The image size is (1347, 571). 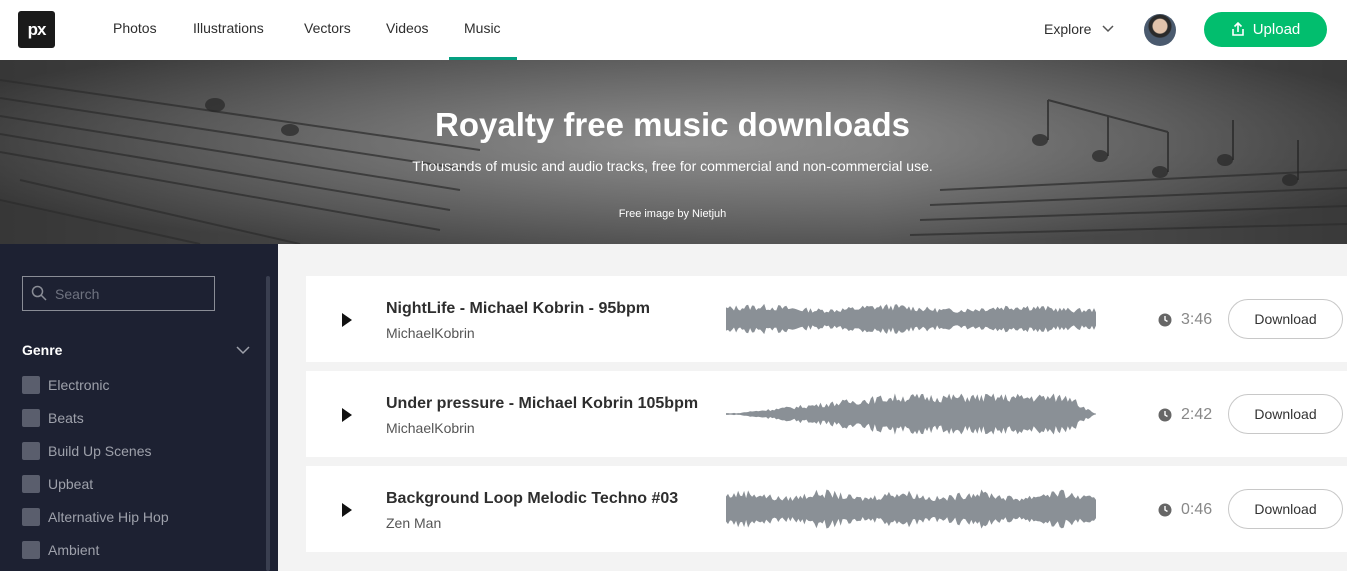 I want to click on logo: px, so click(x=36, y=29).